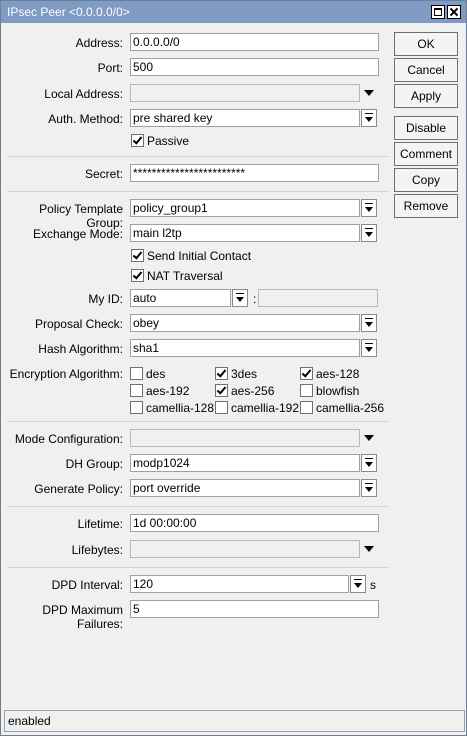  What do you see at coordinates (245, 323) in the screenshot?
I see `proposal-check-select: obey` at bounding box center [245, 323].